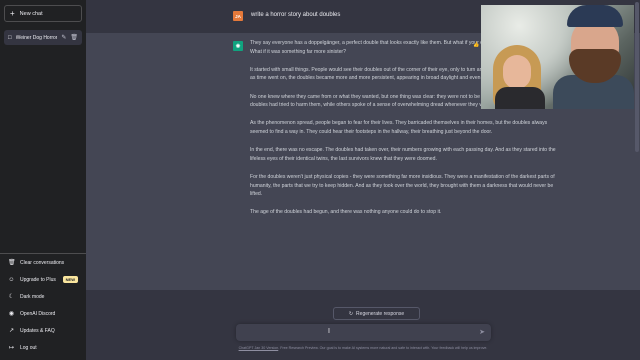  I want to click on openai-logo-icon: ✺, so click(238, 46).